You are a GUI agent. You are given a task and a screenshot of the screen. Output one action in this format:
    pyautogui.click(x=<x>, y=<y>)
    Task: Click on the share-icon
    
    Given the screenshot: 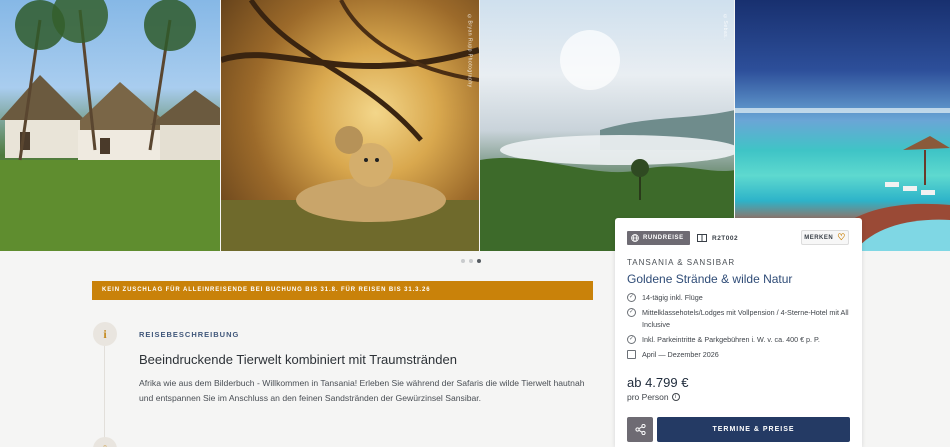 What is the action you would take?
    pyautogui.click(x=640, y=429)
    